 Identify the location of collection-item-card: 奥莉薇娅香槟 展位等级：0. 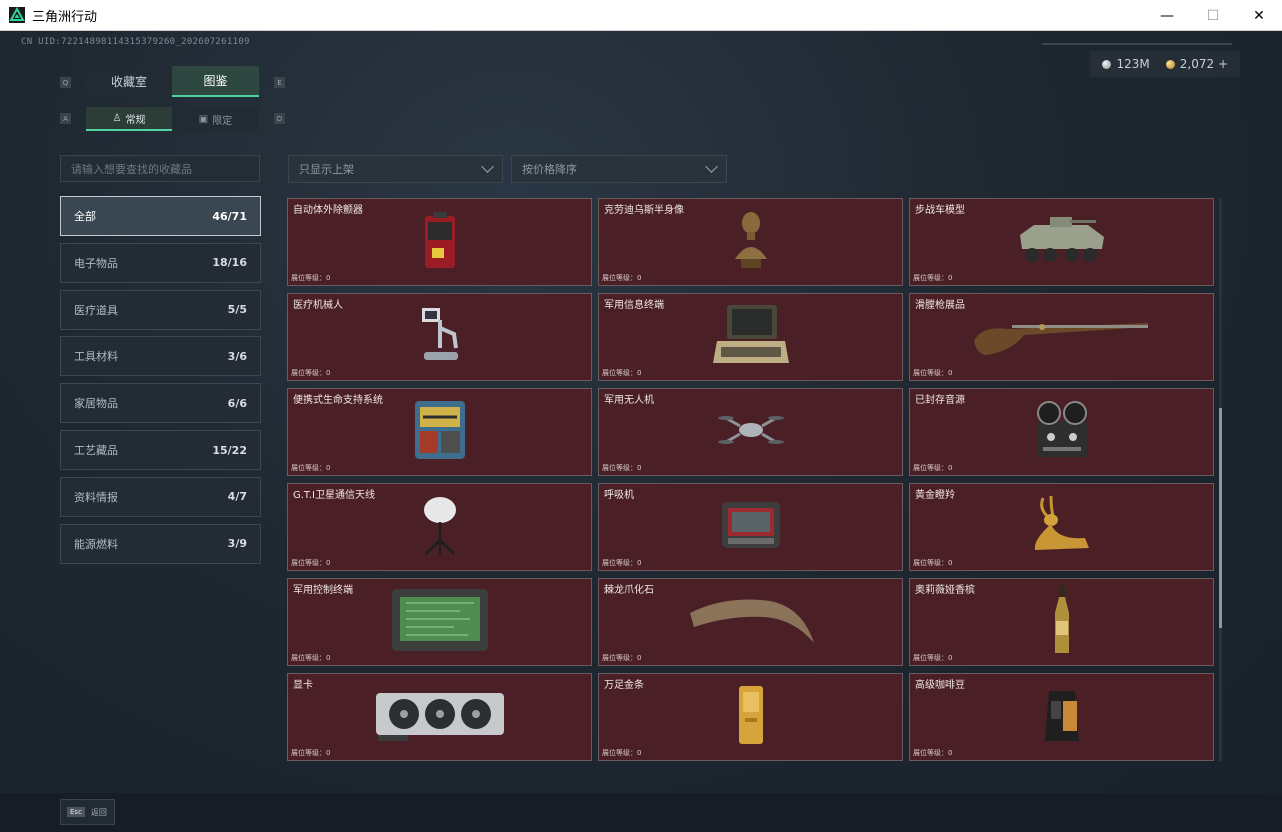
(1061, 622).